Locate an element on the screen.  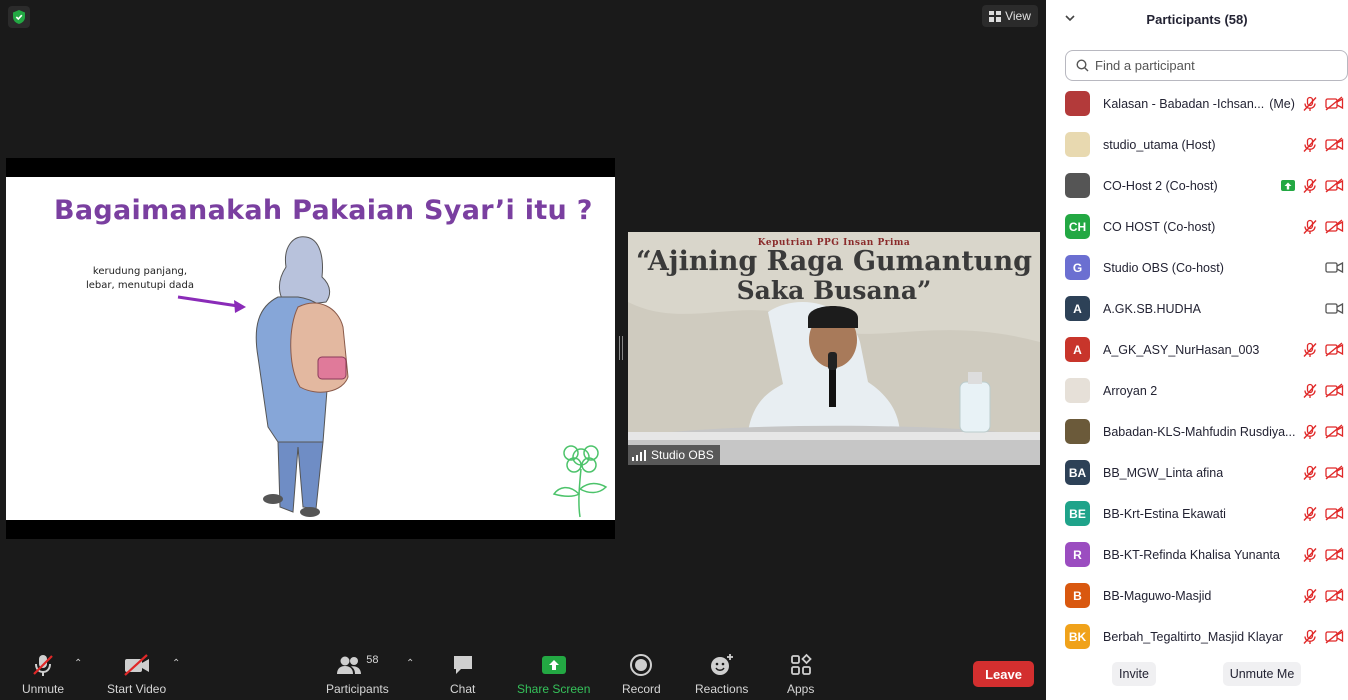
participant-role-suffix: (Me) is located at coordinates (1282, 103).